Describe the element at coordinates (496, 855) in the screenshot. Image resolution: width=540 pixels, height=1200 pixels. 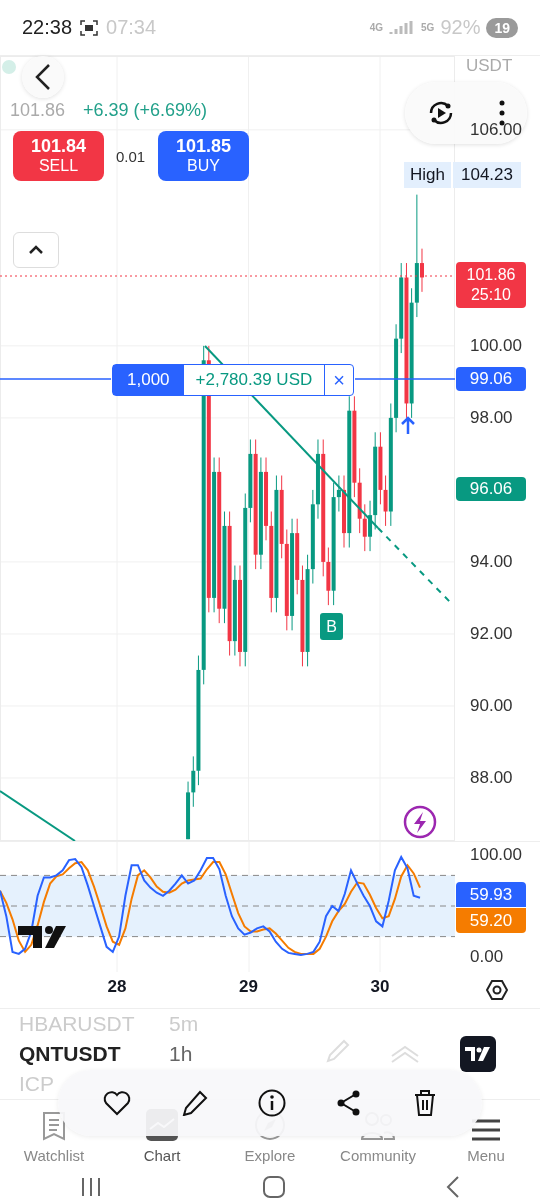
I see `oscillator-axis-label: 100.00` at that location.